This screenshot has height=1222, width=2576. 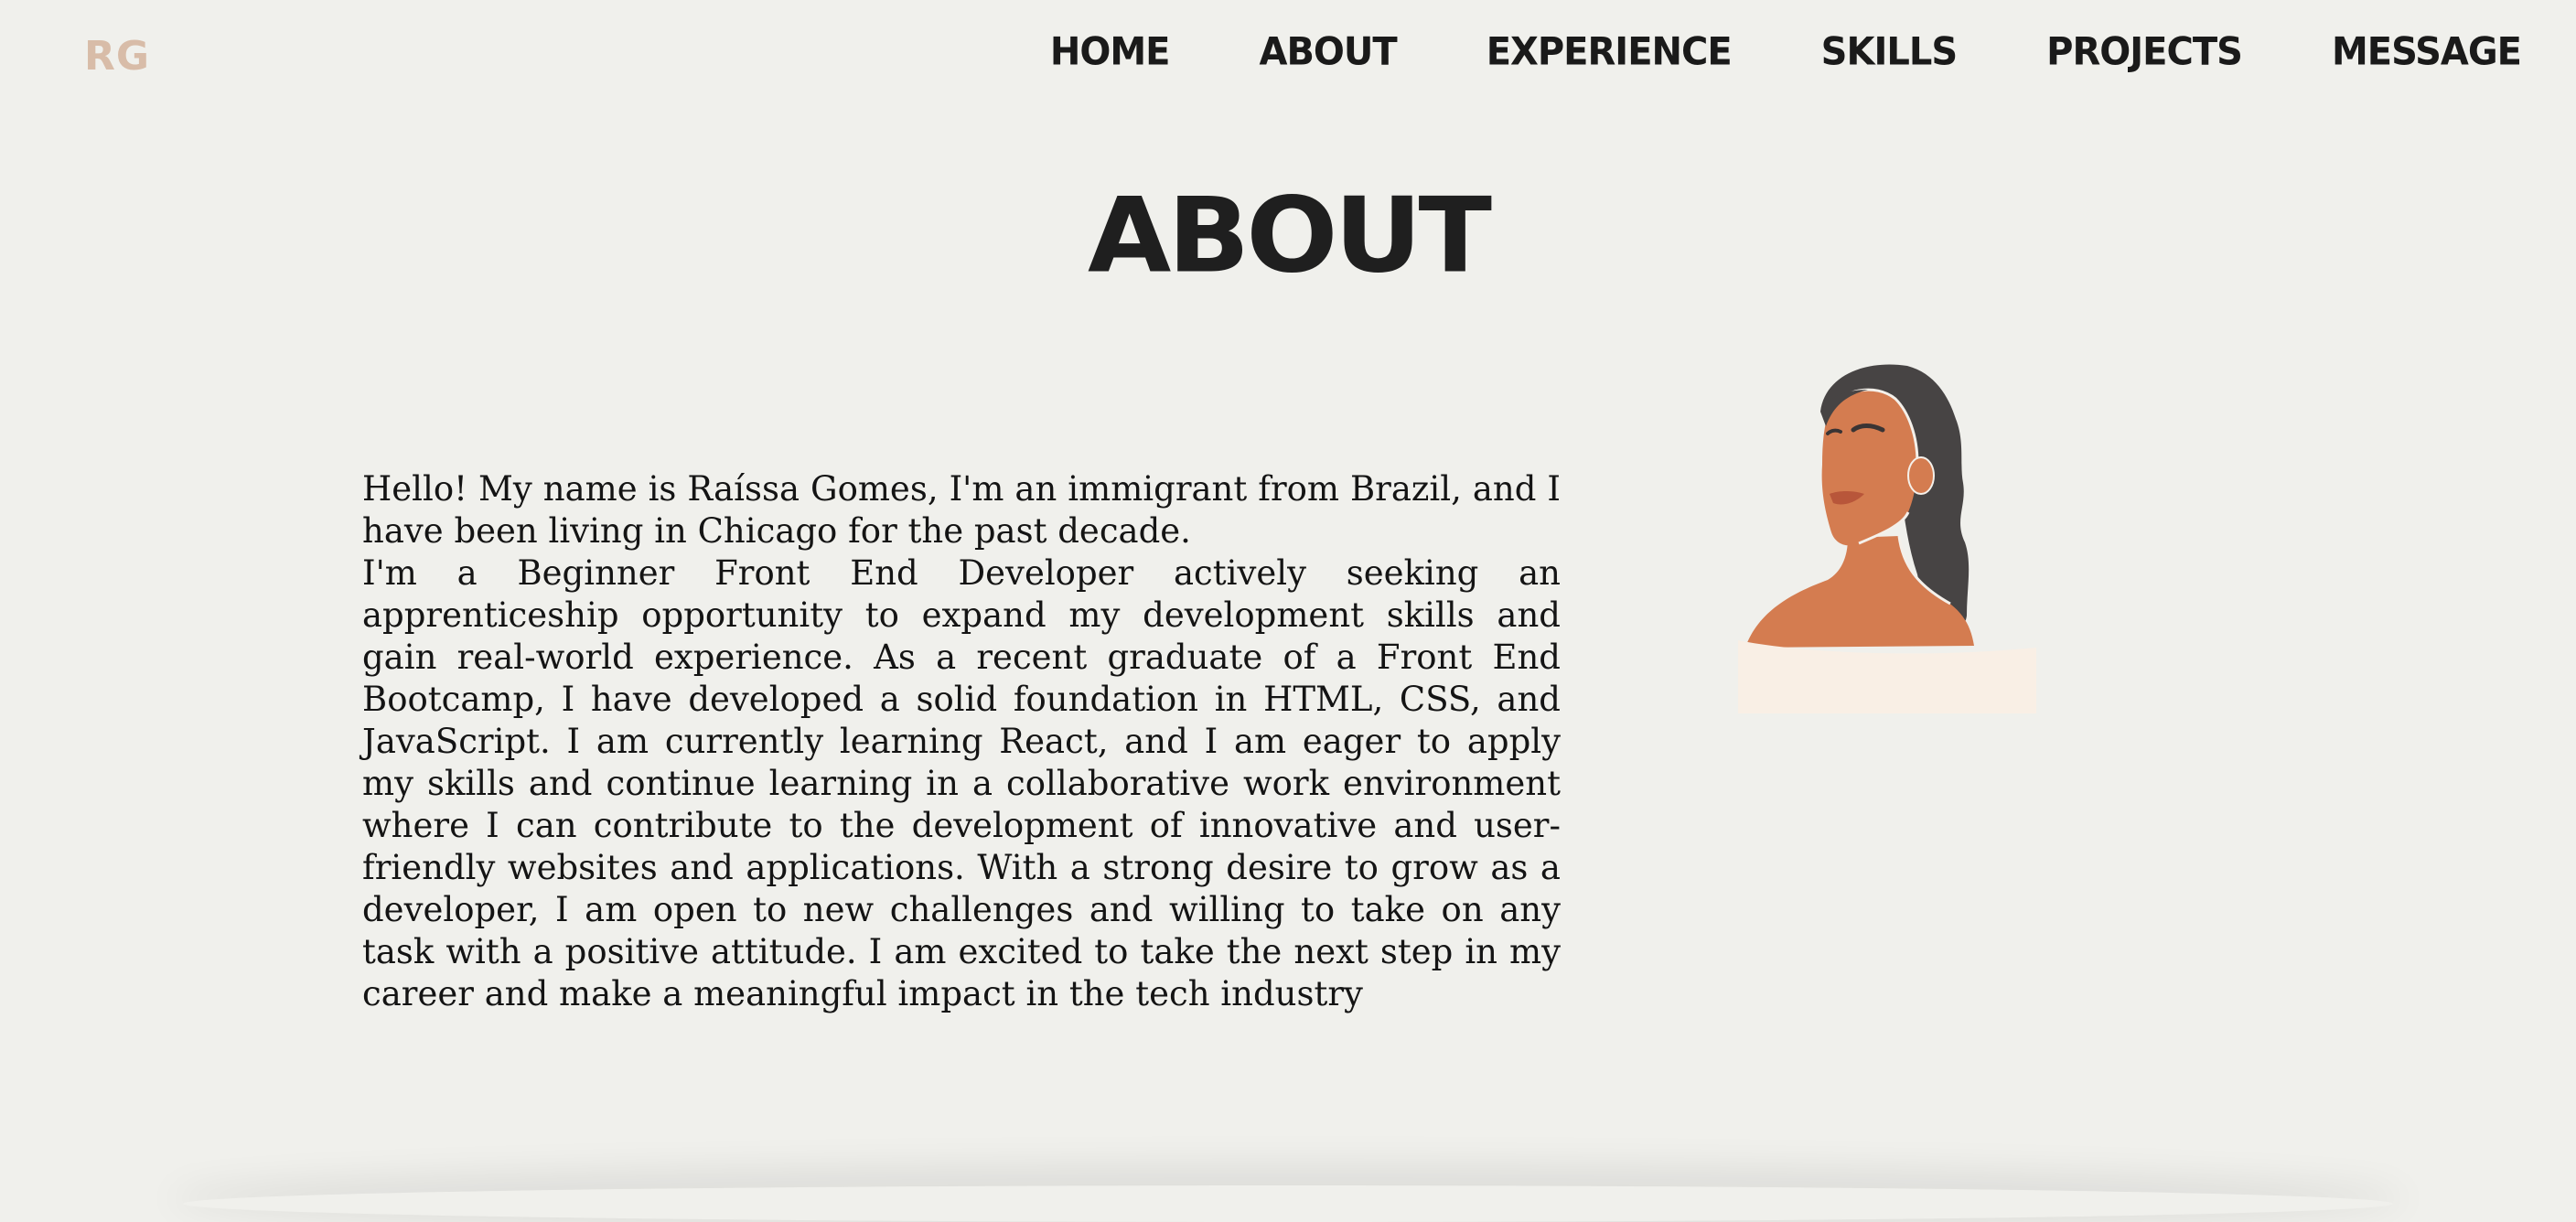 I want to click on section-title: ABOUT, so click(x=1290, y=235).